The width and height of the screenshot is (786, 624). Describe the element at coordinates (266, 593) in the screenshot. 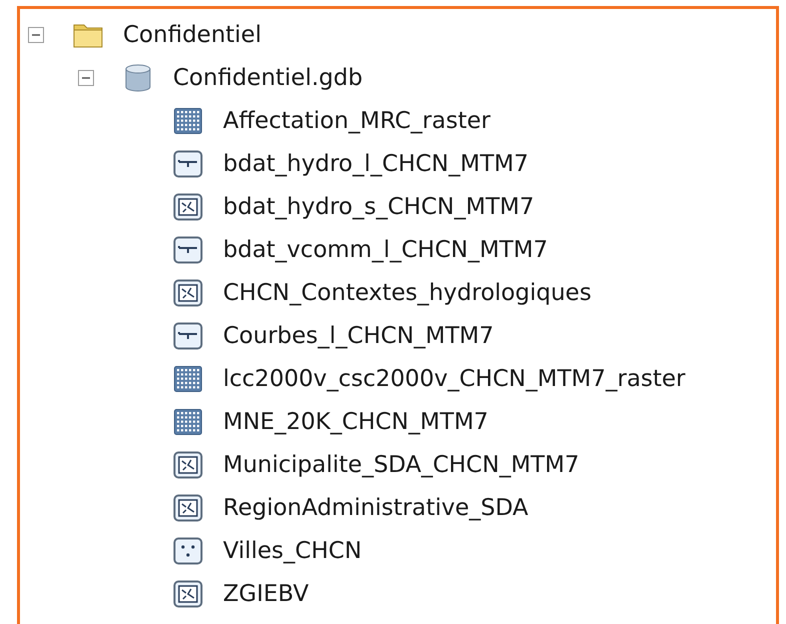

I see `tree-item: ZGIEBV` at that location.